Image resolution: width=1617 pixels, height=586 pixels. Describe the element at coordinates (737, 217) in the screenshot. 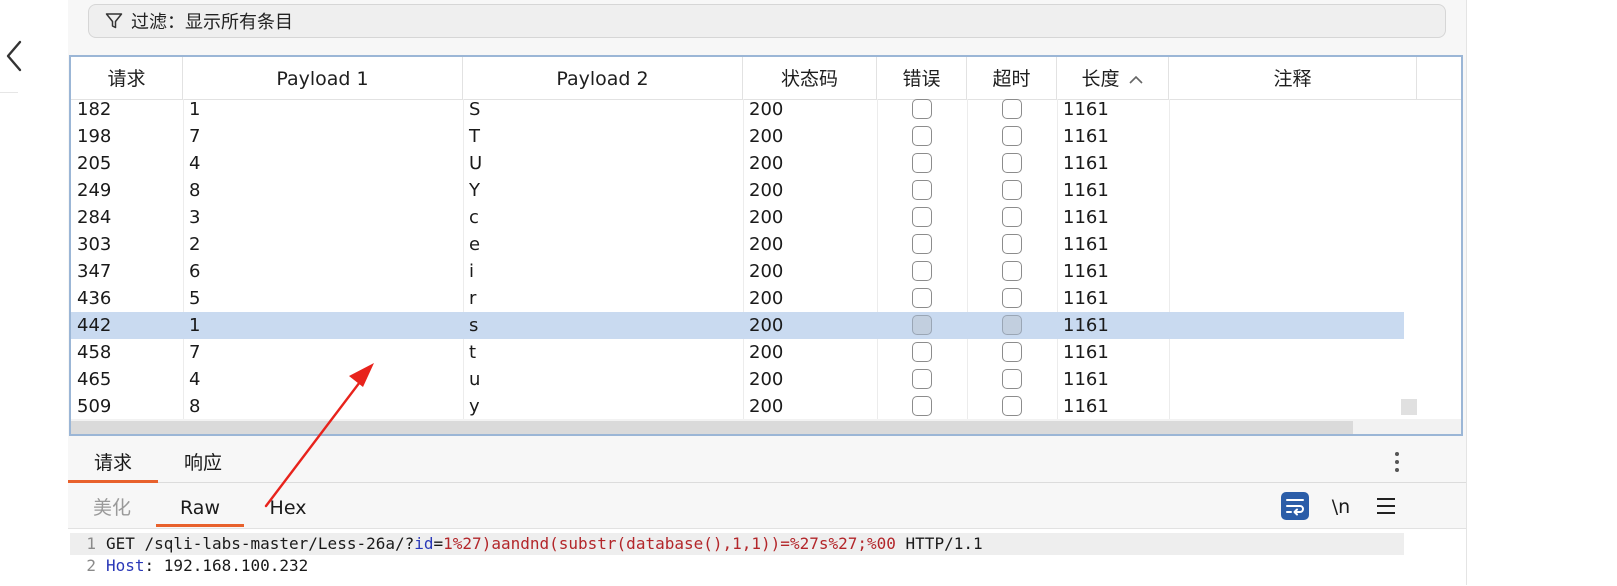

I see `table-row: 284 3 c 200 1161` at that location.